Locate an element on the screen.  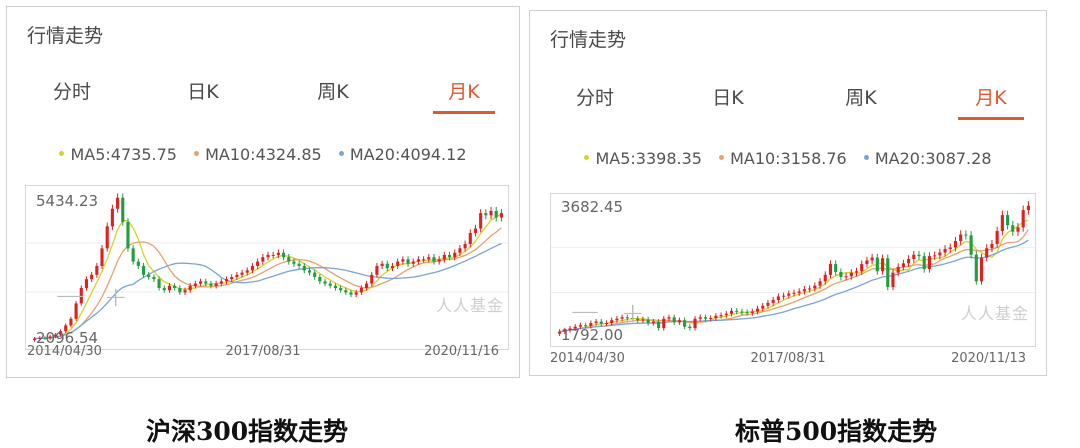
x-tick-end: 2020/11/13 is located at coordinates (988, 358).